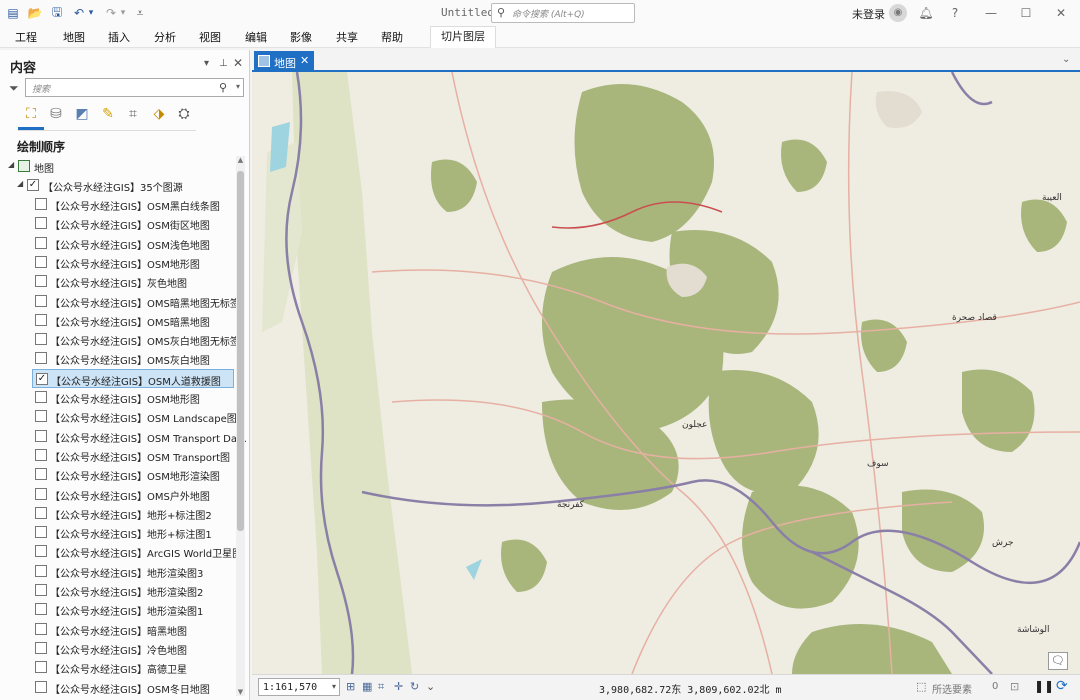 The height and width of the screenshot is (700, 1080). I want to click on pause-drawing-button: ❚❚, so click(1044, 686).